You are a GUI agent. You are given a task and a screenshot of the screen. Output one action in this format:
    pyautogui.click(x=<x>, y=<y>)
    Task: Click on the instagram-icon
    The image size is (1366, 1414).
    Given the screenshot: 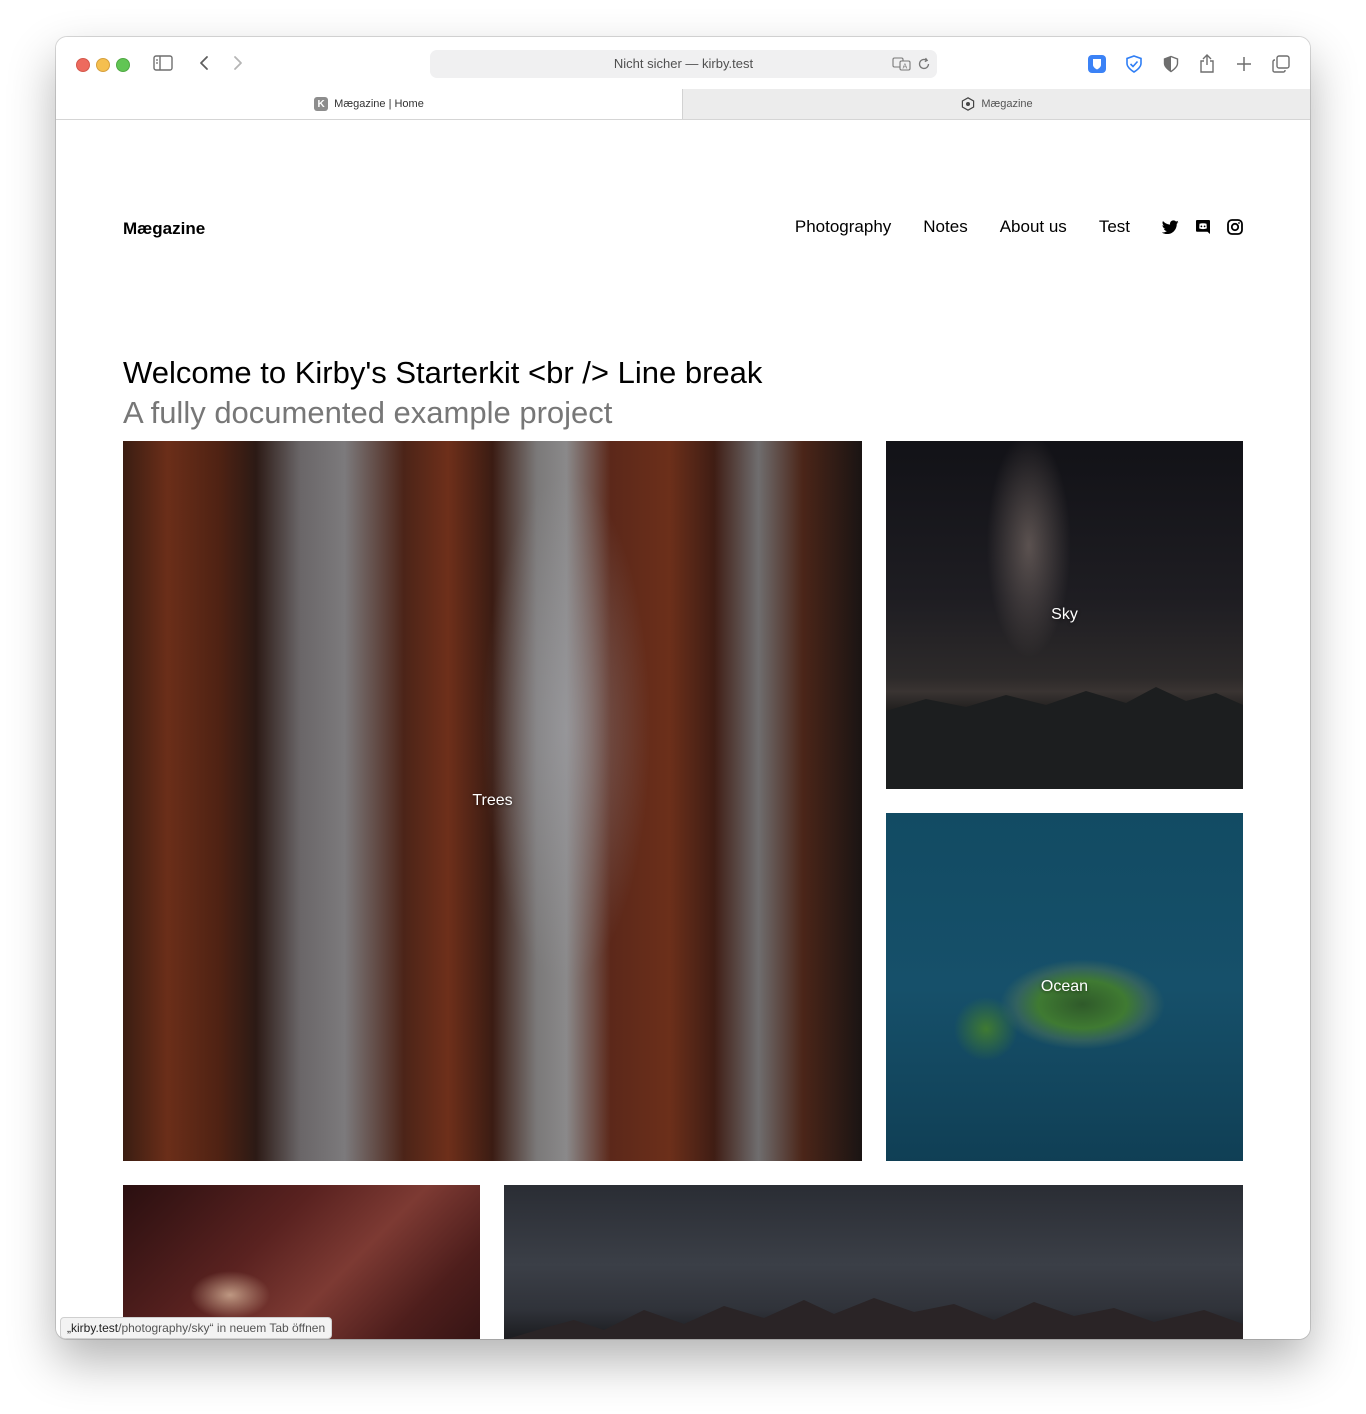 What is the action you would take?
    pyautogui.click(x=1235, y=227)
    